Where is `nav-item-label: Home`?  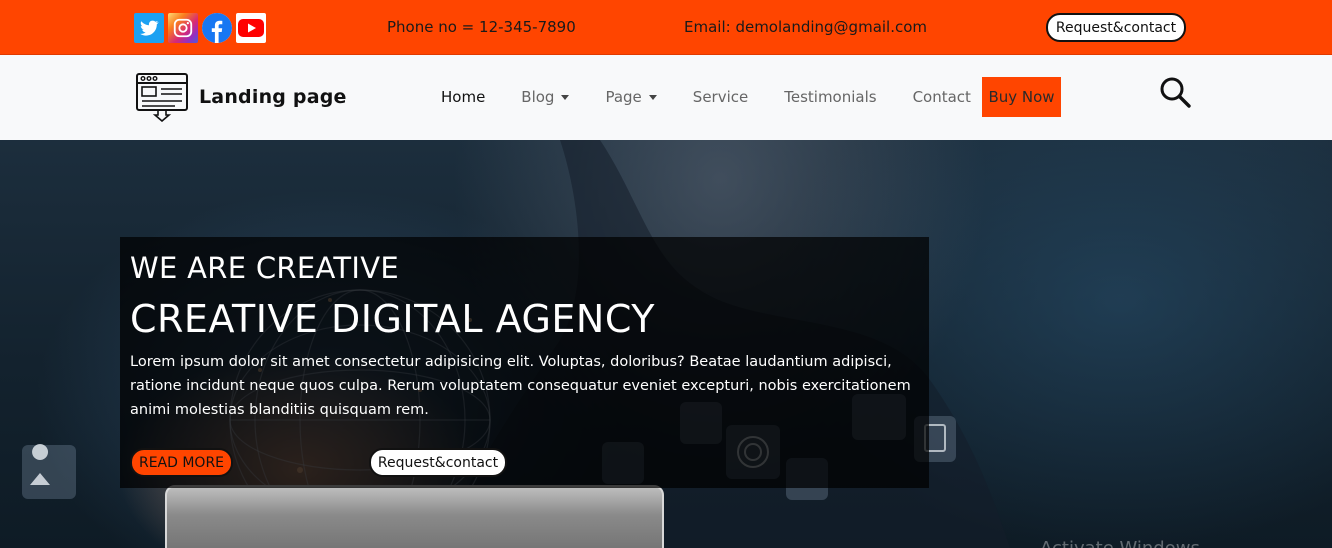 nav-item-label: Home is located at coordinates (463, 97).